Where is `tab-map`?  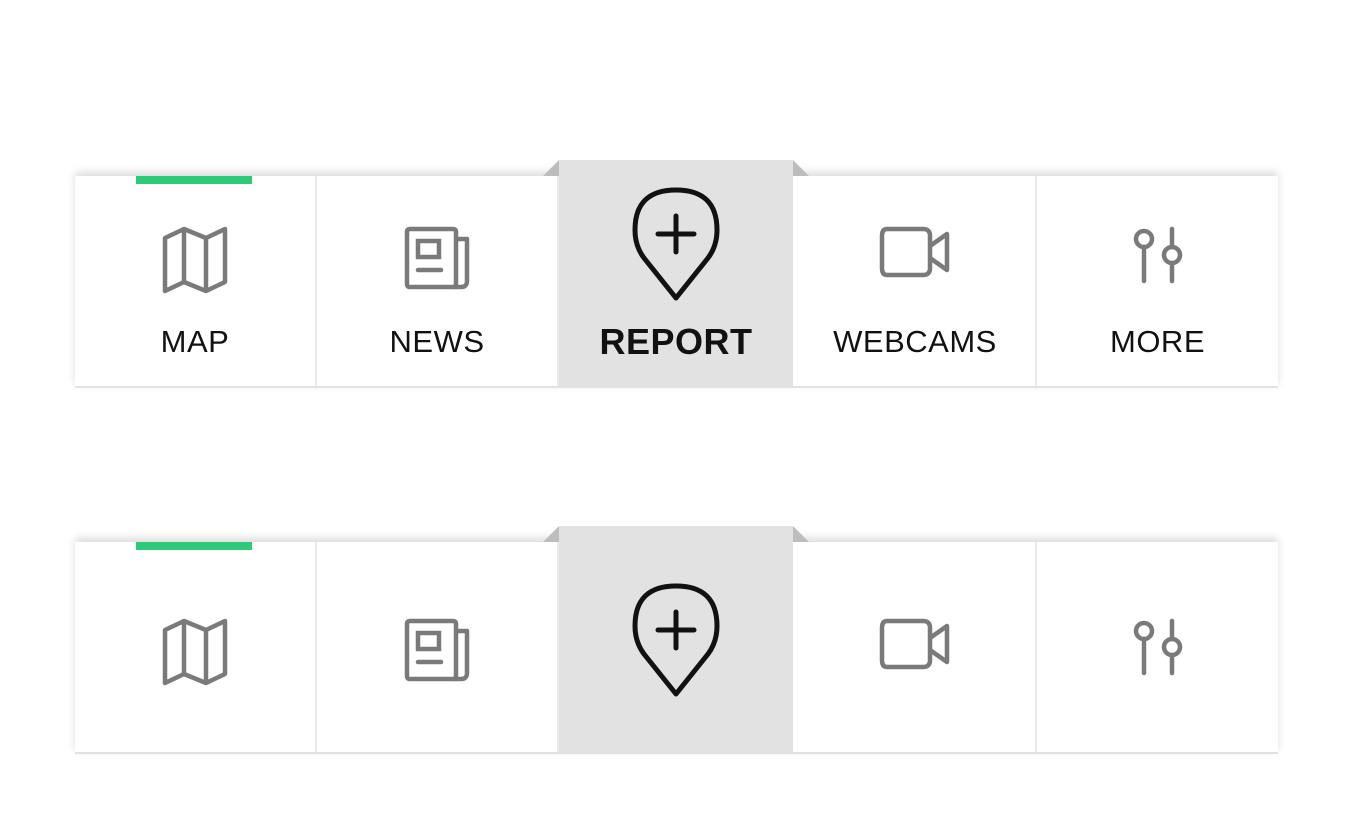 tab-map is located at coordinates (196, 647).